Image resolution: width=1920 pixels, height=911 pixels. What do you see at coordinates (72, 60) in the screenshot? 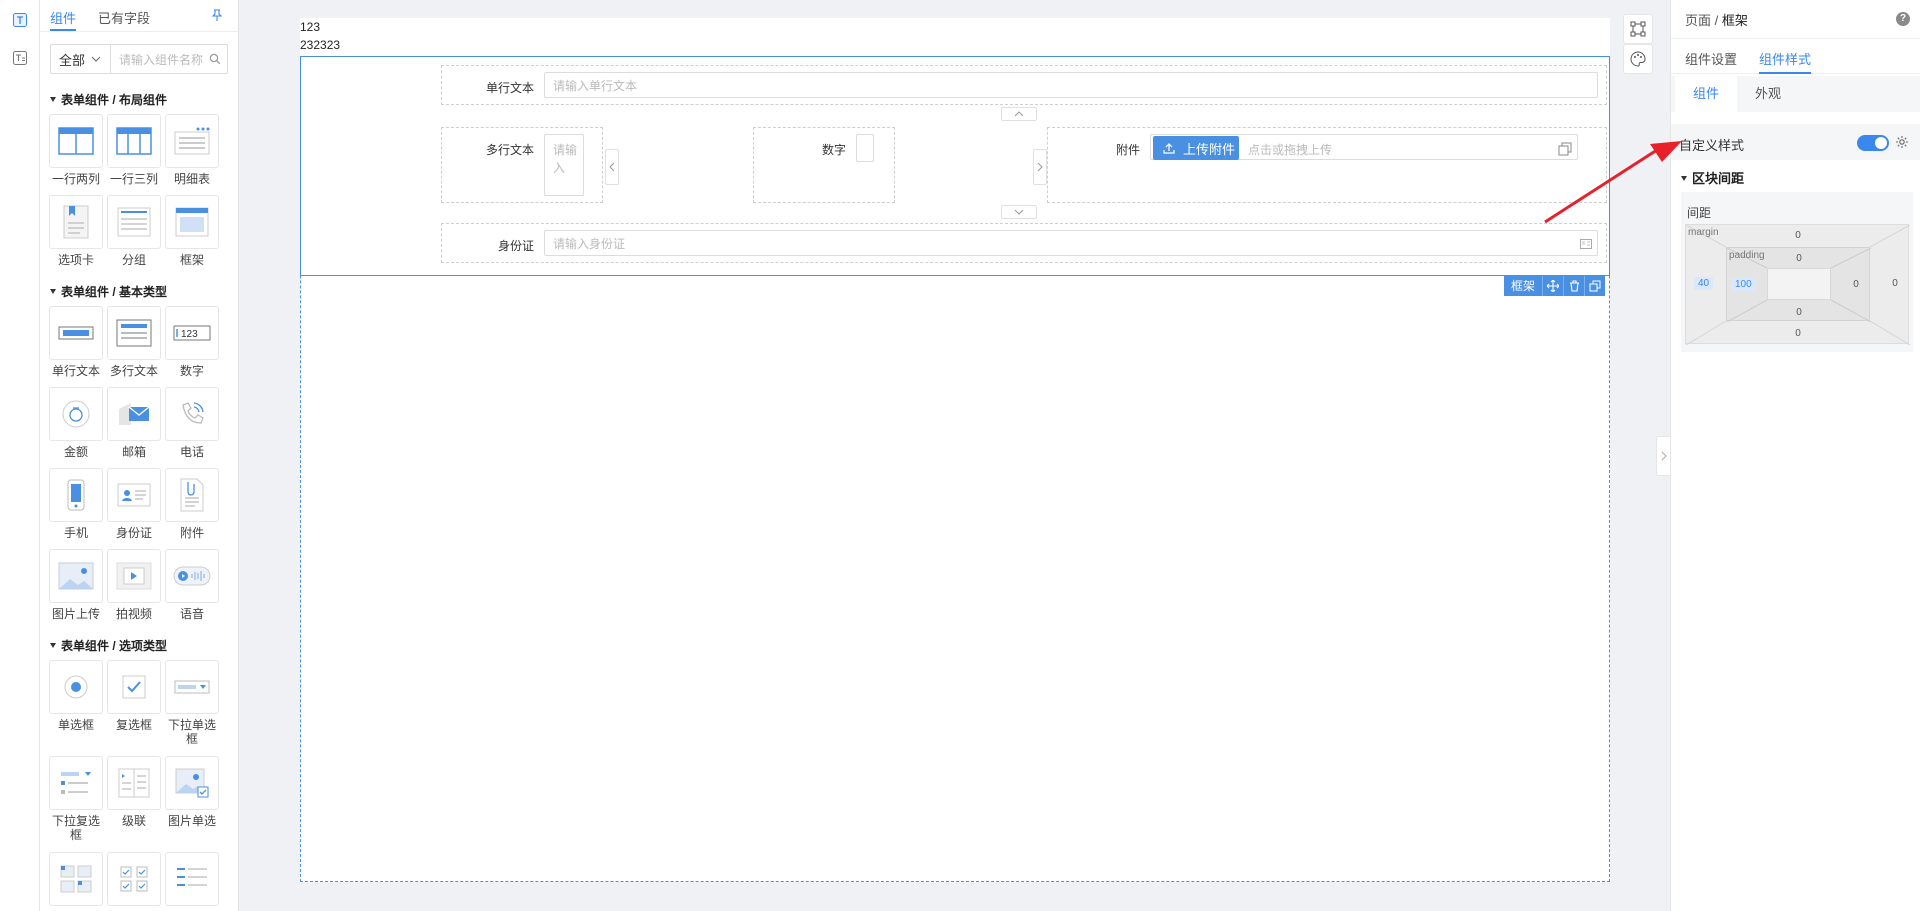
I see `category-select-value: 全部` at bounding box center [72, 60].